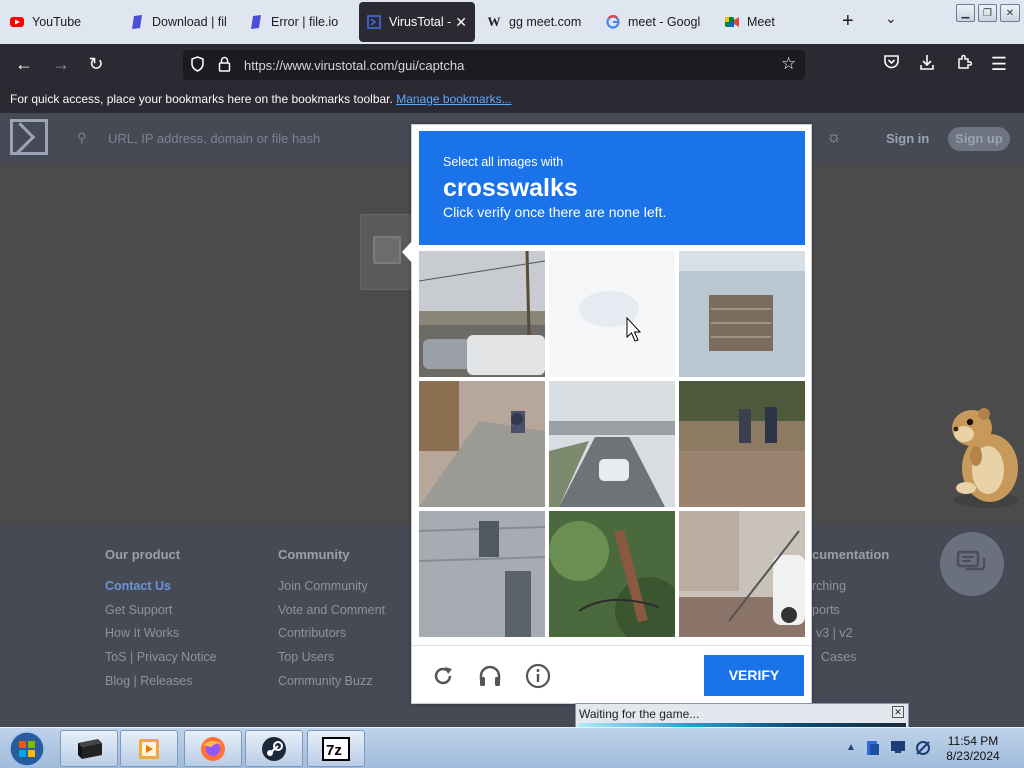  I want to click on prompt-hint: Click verify once there are none left., so click(555, 212).